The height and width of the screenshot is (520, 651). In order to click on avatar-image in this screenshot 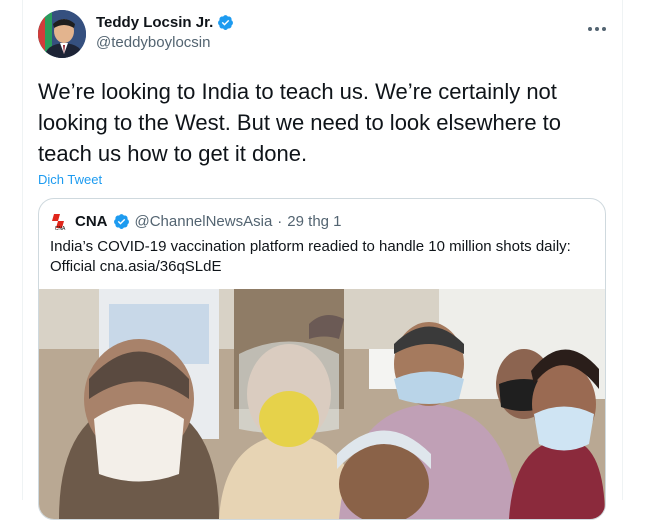, I will do `click(62, 34)`.